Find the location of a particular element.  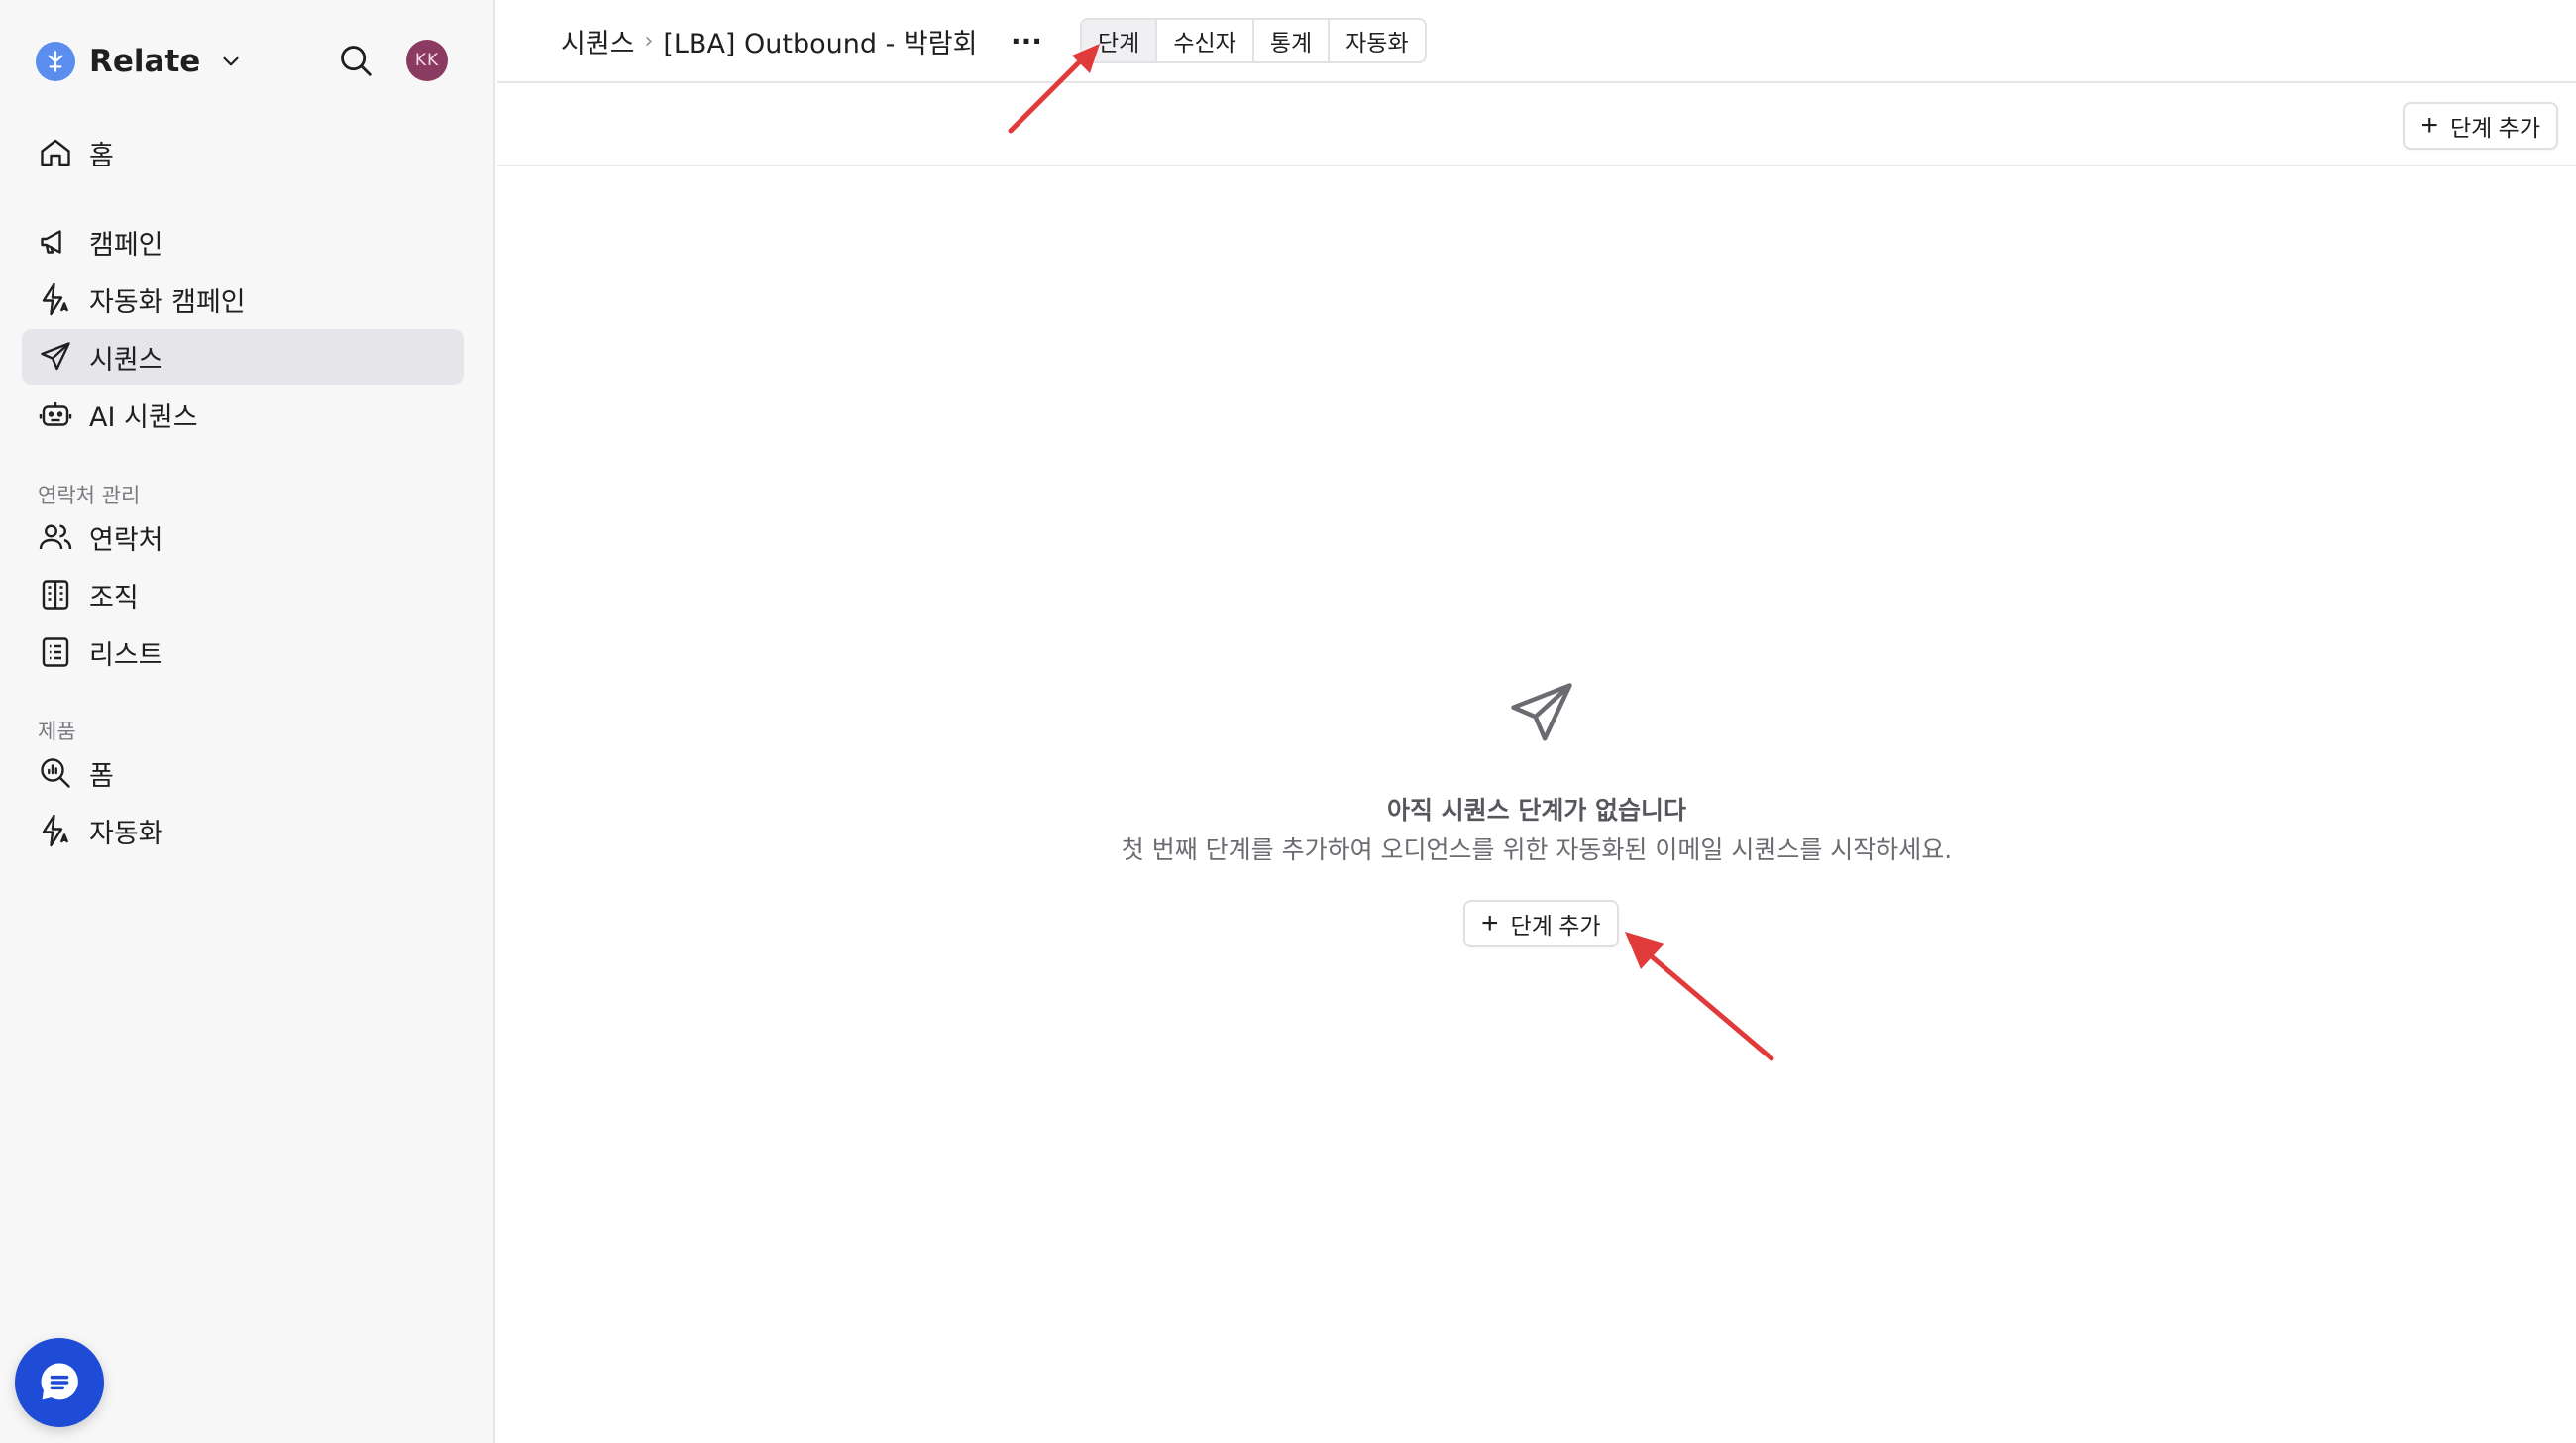

sidebar-item-lists: 리스트 is located at coordinates (243, 652).